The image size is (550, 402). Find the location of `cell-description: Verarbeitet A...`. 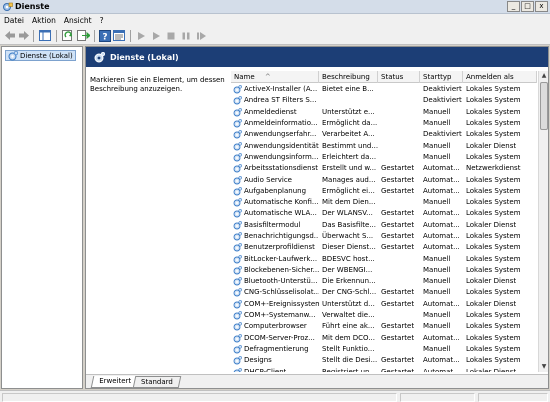

cell-description: Verarbeitet A... is located at coordinates (348, 134).